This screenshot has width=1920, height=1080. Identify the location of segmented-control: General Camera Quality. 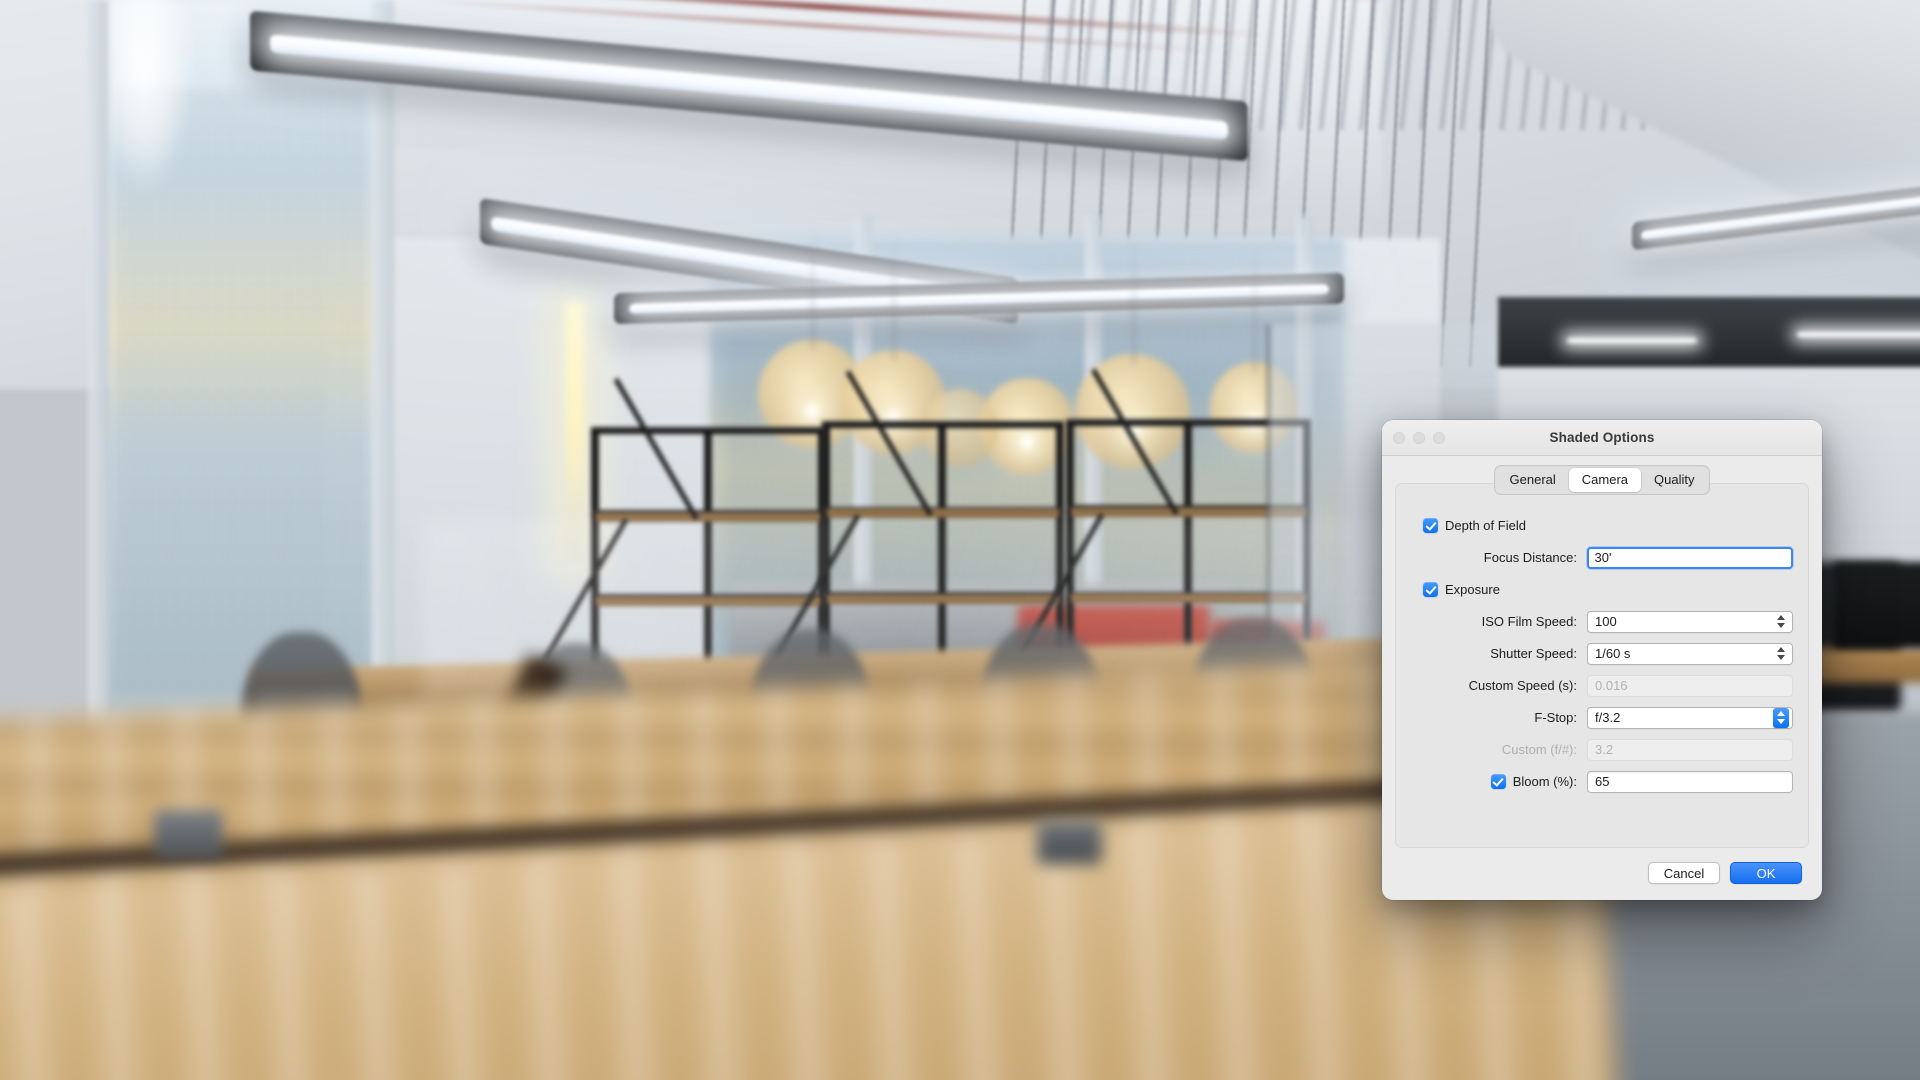
(1602, 480).